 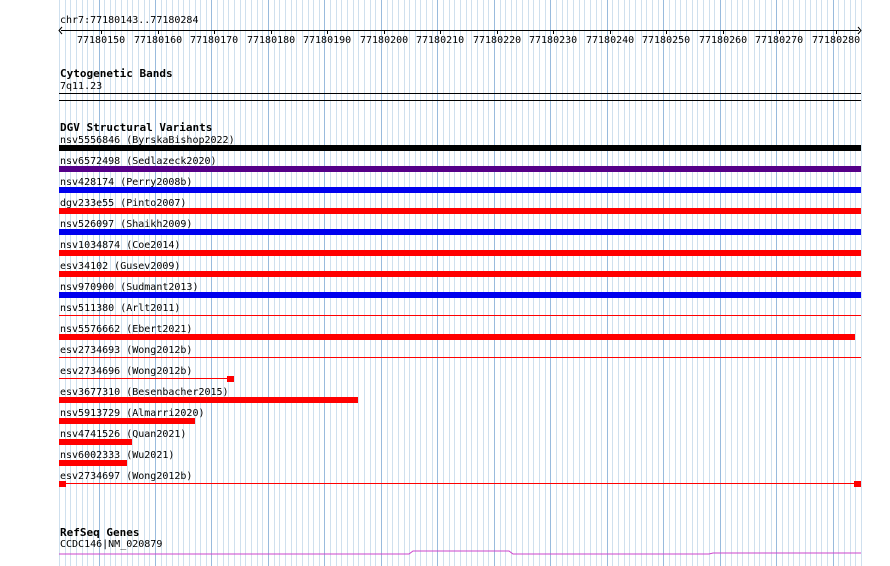 What do you see at coordinates (99, 533) in the screenshot?
I see `track-title-refseq-genes: RefSeq Genes` at bounding box center [99, 533].